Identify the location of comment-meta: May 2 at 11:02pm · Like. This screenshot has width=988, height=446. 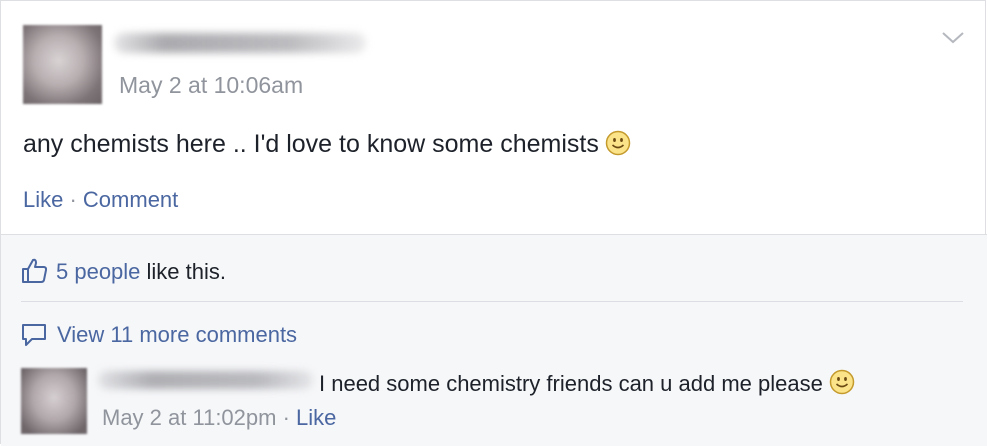
(219, 418).